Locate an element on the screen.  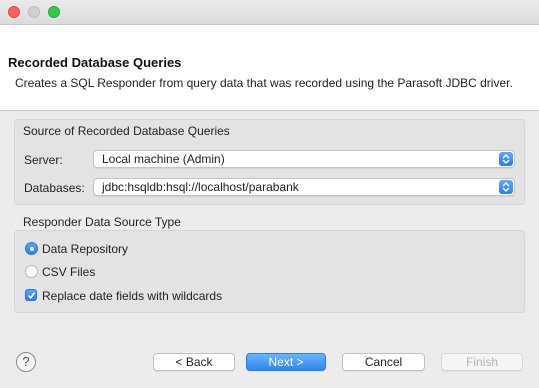
help-button: ? is located at coordinates (26, 362).